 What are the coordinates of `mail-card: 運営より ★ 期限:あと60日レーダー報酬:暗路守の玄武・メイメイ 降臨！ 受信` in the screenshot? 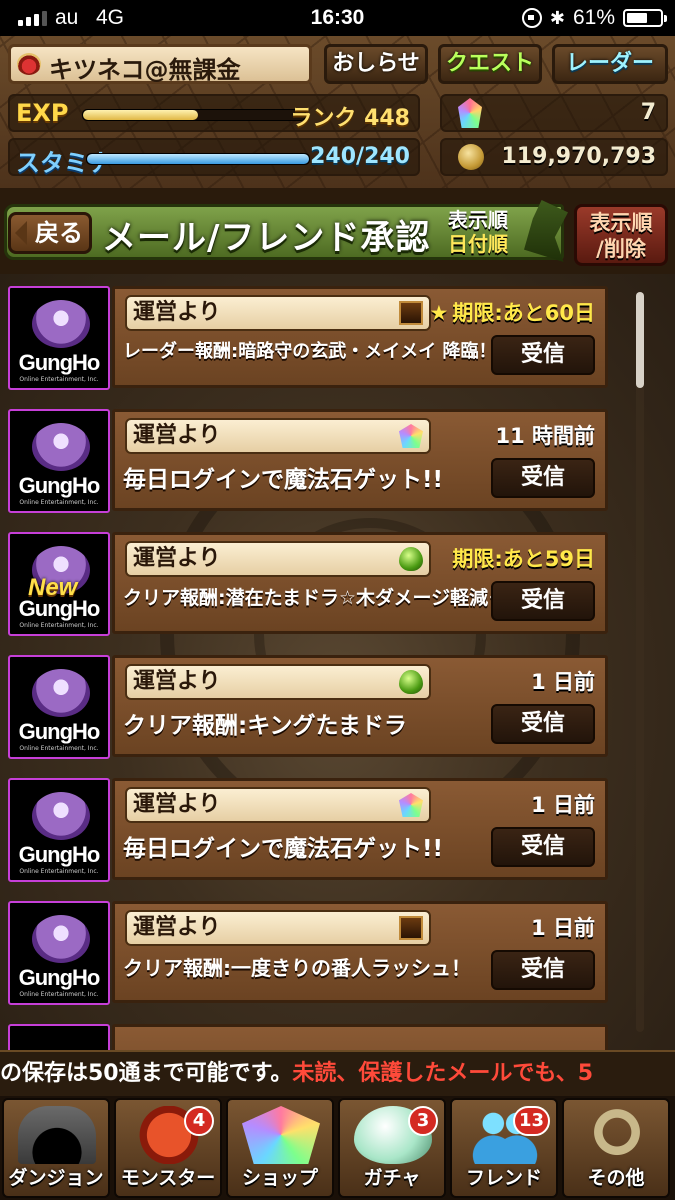 It's located at (360, 337).